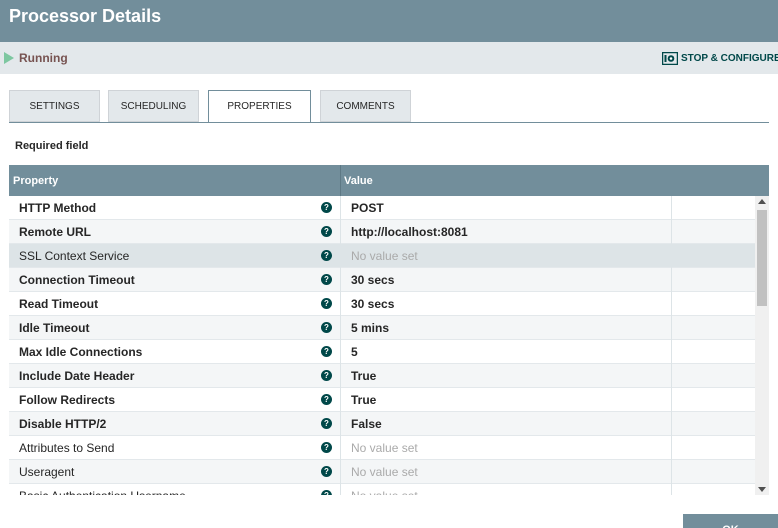 This screenshot has height=528, width=778. I want to click on tab-comments-label: COMMENTS, so click(365, 106).